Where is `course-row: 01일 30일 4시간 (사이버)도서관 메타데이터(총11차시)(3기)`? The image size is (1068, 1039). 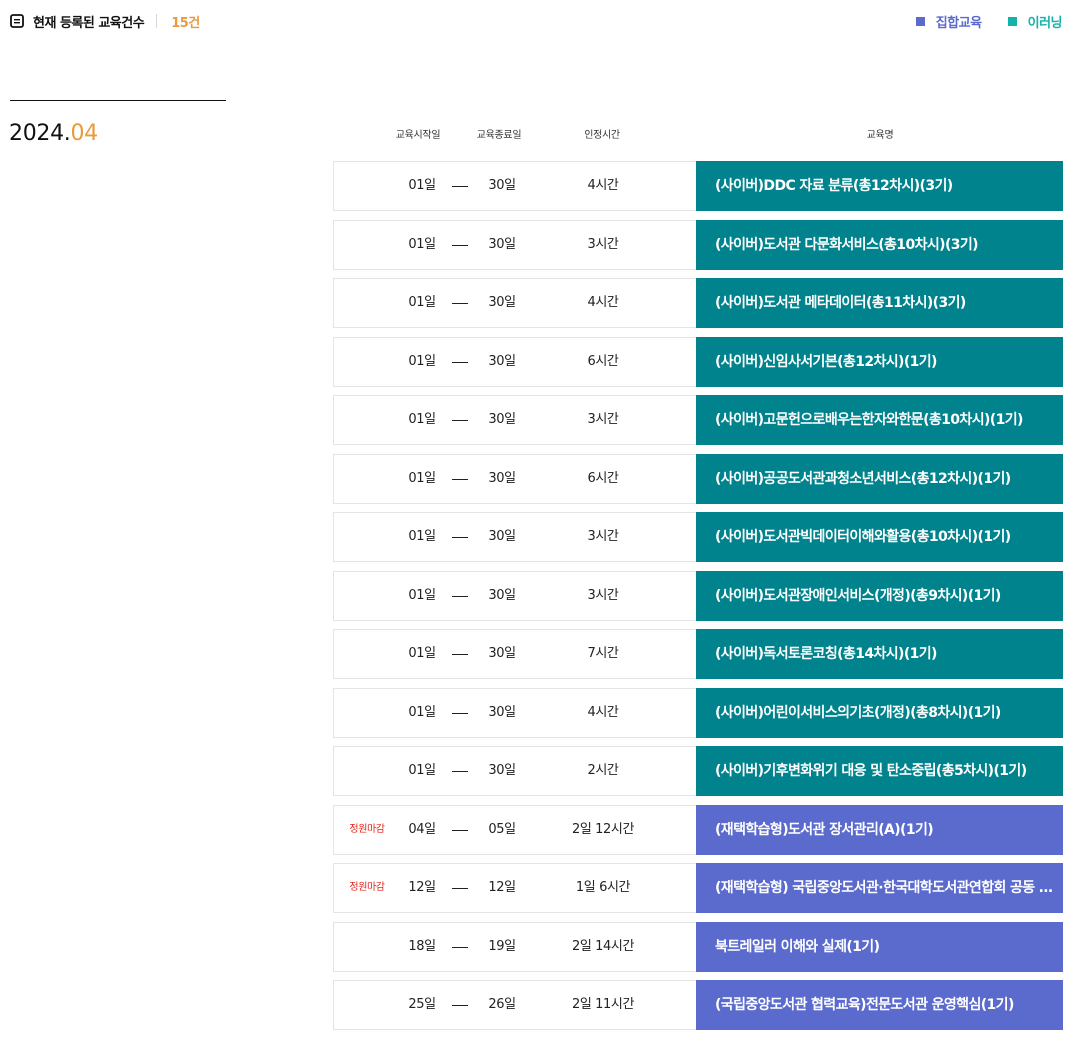 course-row: 01일 30일 4시간 (사이버)도서관 메타데이터(총11차시)(3기) is located at coordinates (698, 303).